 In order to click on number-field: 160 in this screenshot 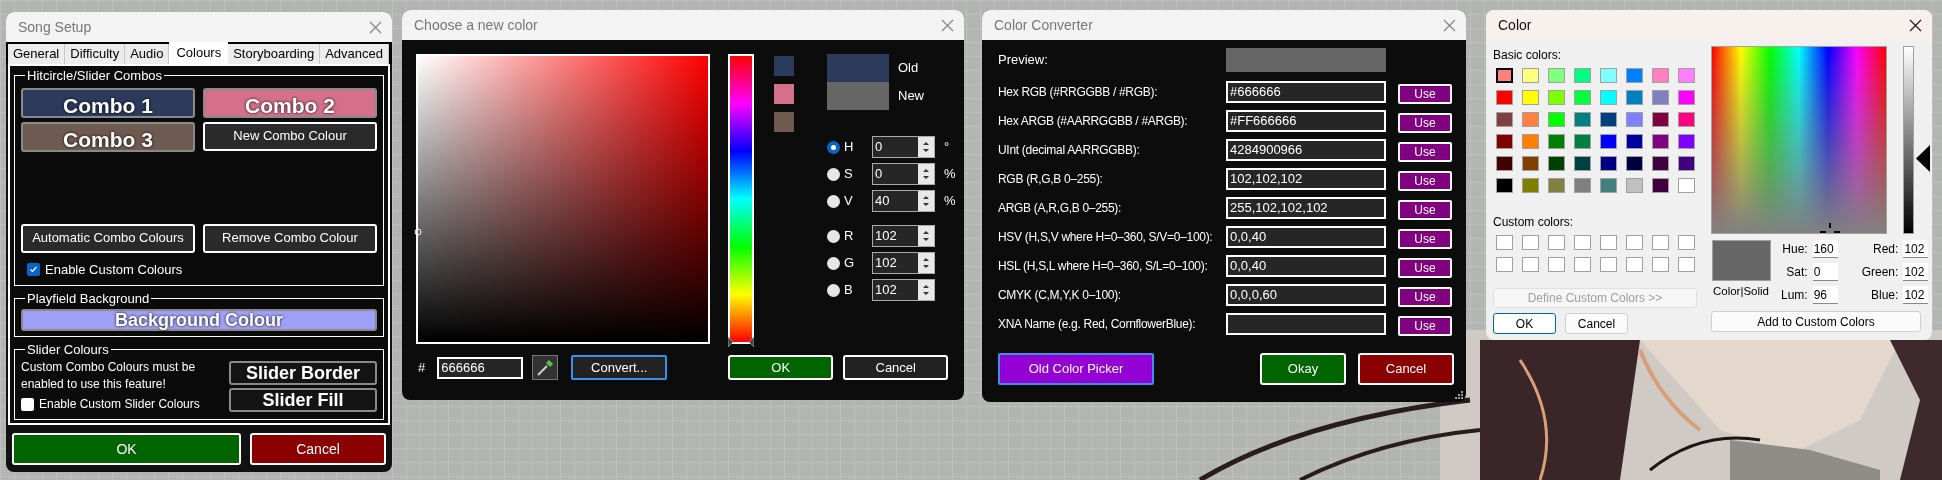, I will do `click(1825, 249)`.